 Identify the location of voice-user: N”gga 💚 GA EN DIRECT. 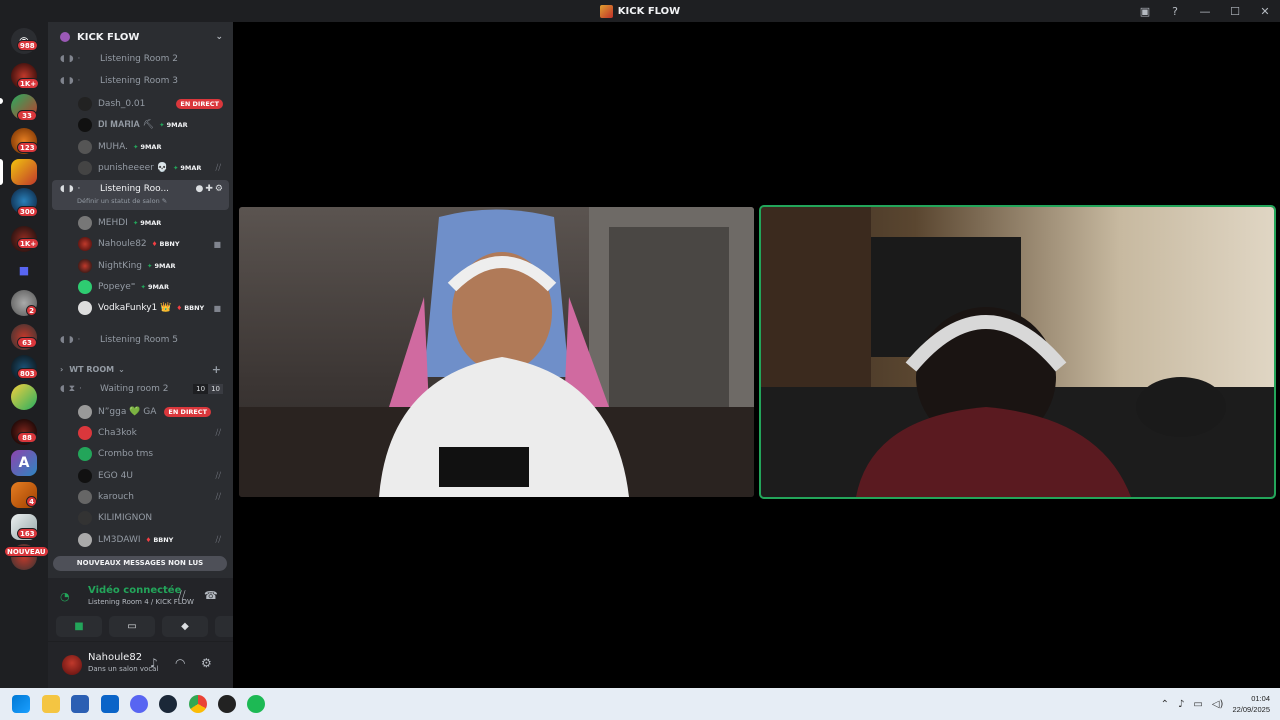
(140, 412).